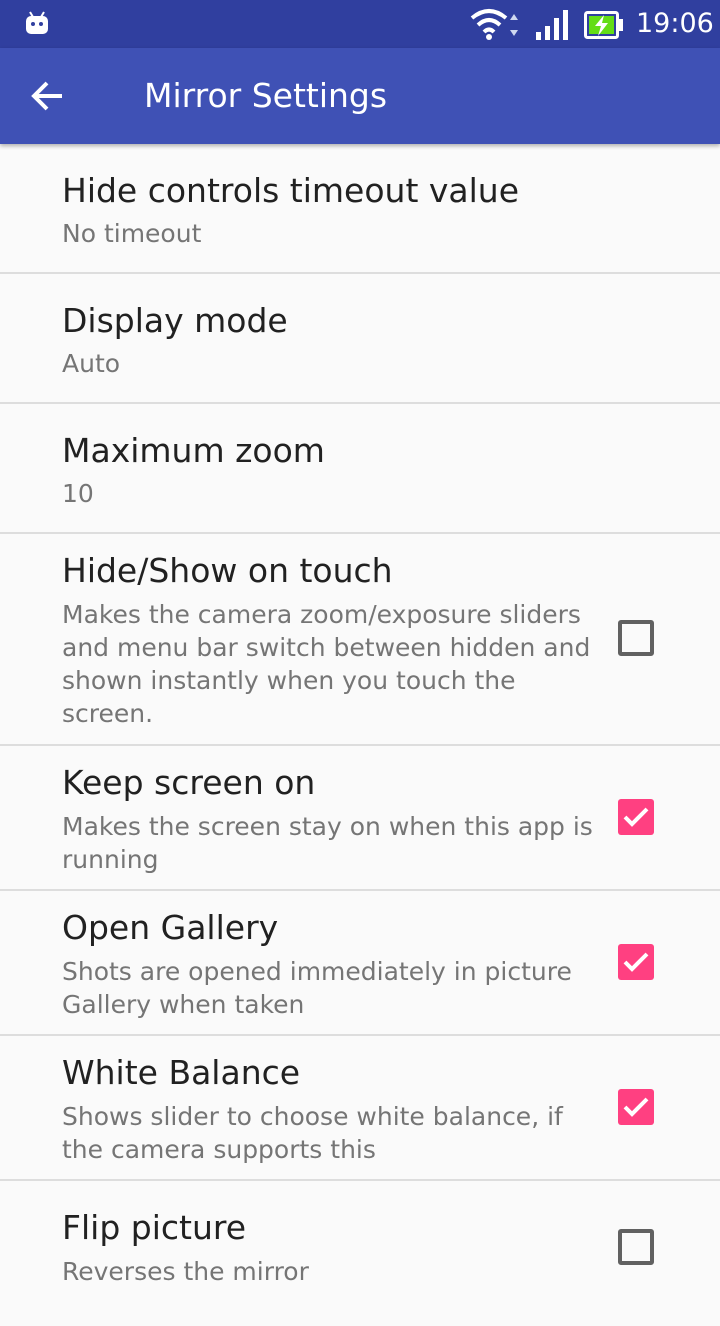 Image resolution: width=720 pixels, height=1326 pixels. What do you see at coordinates (603, 25) in the screenshot?
I see `battery-charging-icon` at bounding box center [603, 25].